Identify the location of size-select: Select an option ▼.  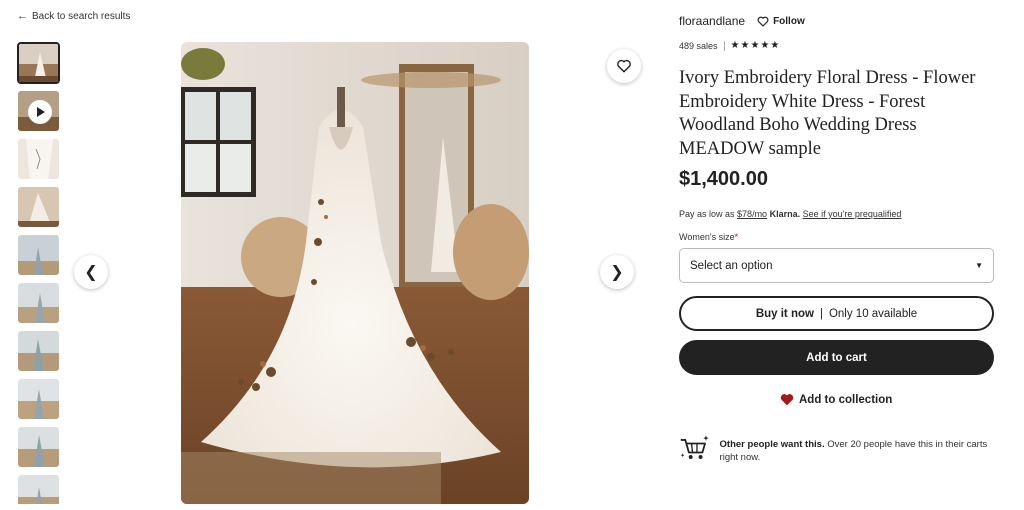
(836, 265).